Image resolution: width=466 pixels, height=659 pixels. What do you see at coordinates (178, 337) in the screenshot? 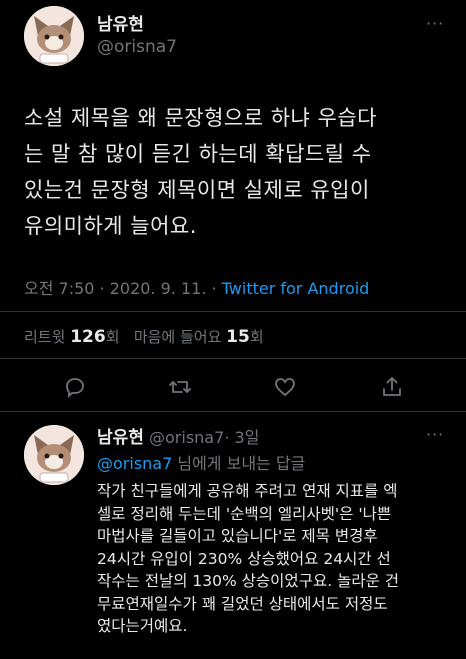
I see `like-label: 마음에 들어요` at bounding box center [178, 337].